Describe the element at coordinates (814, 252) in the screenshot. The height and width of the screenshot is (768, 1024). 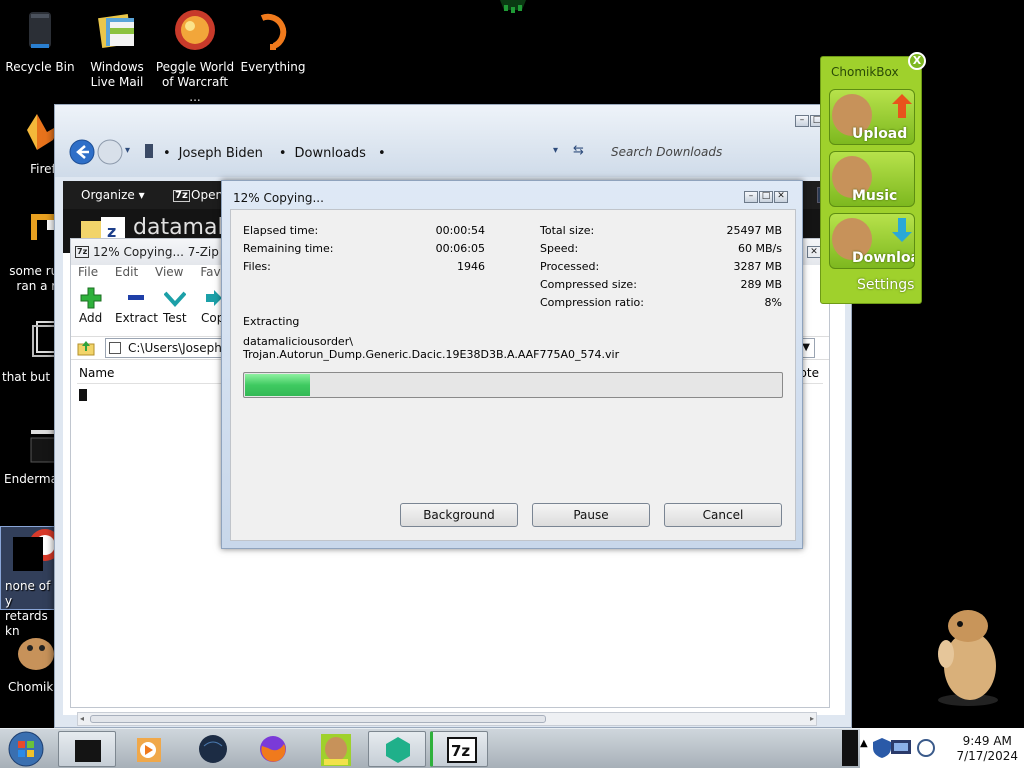
I see `7zip-close-button: ✕` at that location.